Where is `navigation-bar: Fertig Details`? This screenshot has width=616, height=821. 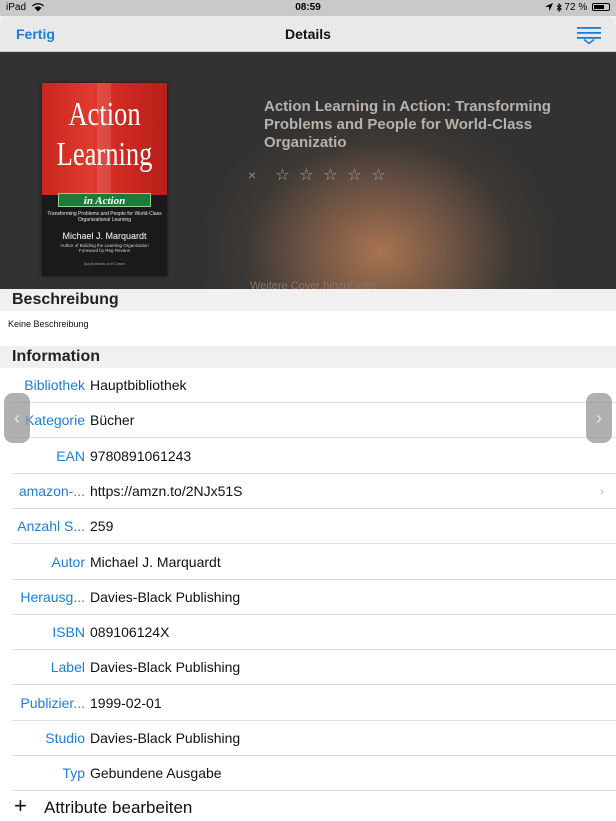
navigation-bar: Fertig Details is located at coordinates (308, 34).